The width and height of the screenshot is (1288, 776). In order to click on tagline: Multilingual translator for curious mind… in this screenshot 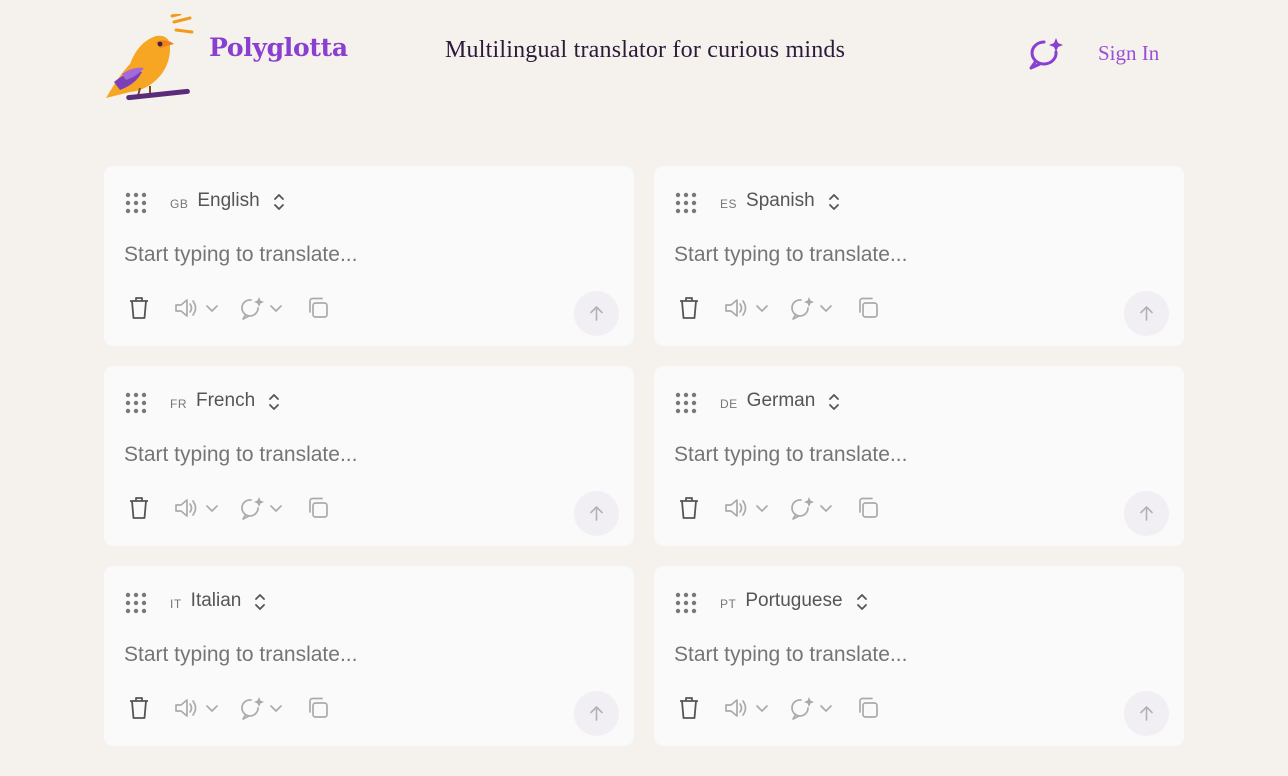, I will do `click(645, 50)`.